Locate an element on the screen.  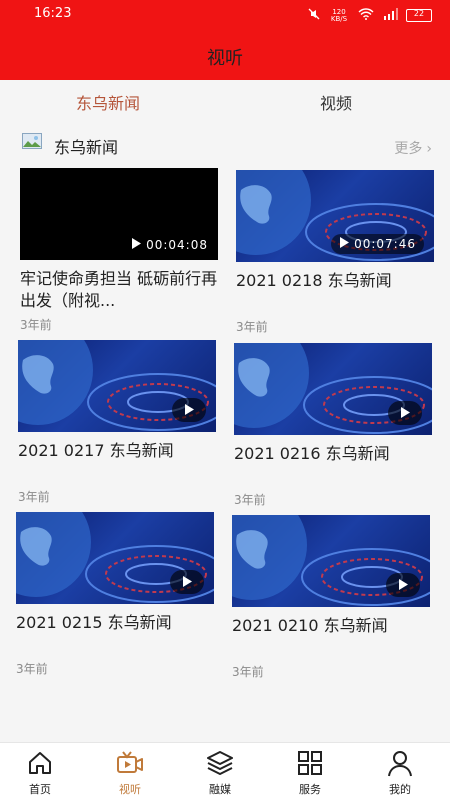
video-card: 2021 0210 东乌新闻 3年前 is located at coordinates (331, 597).